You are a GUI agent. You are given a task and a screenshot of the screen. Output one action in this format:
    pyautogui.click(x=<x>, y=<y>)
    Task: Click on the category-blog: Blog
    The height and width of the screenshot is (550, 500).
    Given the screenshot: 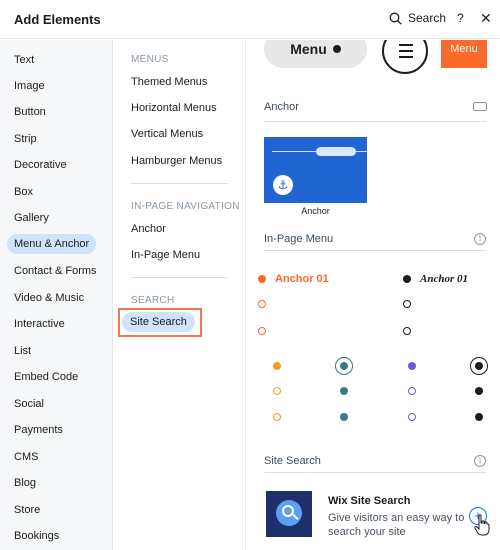 What is the action you would take?
    pyautogui.click(x=25, y=483)
    